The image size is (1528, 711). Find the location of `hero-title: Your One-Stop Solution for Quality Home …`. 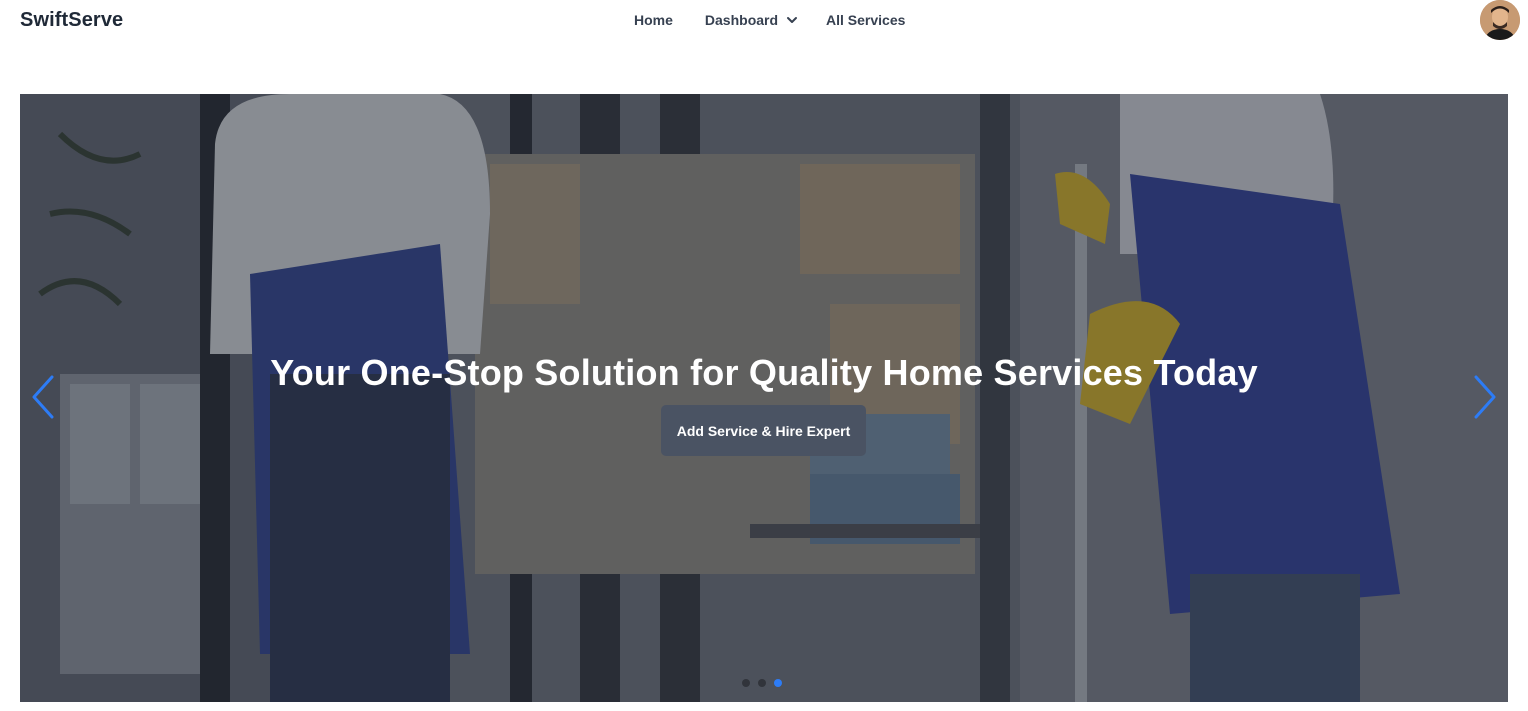

hero-title: Your One-Stop Solution for Quality Home … is located at coordinates (764, 372).